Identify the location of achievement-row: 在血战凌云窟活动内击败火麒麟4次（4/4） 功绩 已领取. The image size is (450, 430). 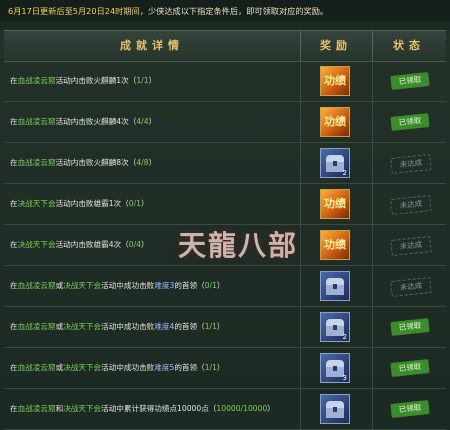
(225, 122).